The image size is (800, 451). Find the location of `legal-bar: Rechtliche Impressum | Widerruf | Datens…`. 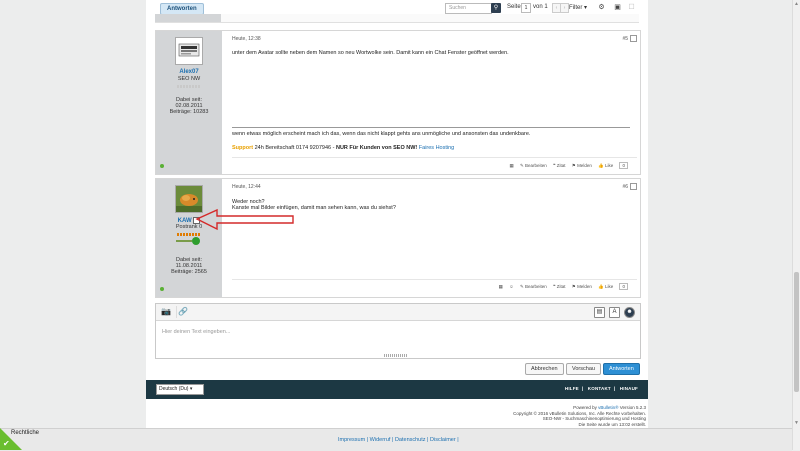

legal-bar: Rechtliche Impressum | Widerruf | Datens… is located at coordinates (396, 439).